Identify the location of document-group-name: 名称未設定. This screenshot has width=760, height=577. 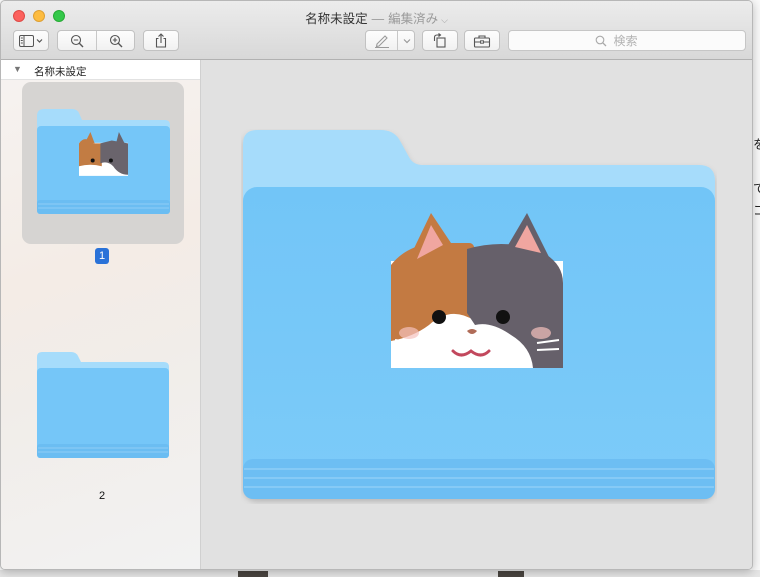
(60, 72).